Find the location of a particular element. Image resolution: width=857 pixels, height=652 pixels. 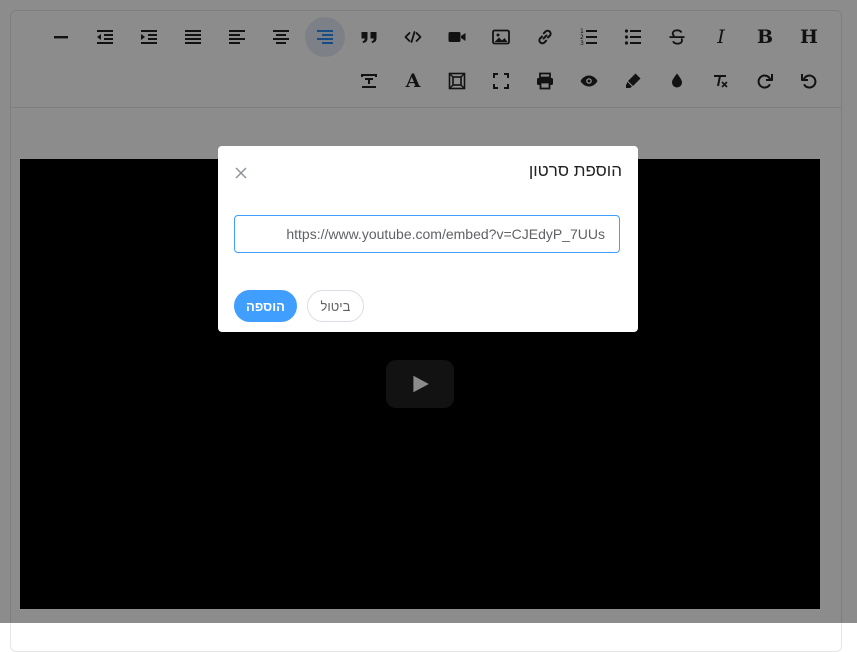

dialog-title: הוספת סרטון is located at coordinates (575, 170).